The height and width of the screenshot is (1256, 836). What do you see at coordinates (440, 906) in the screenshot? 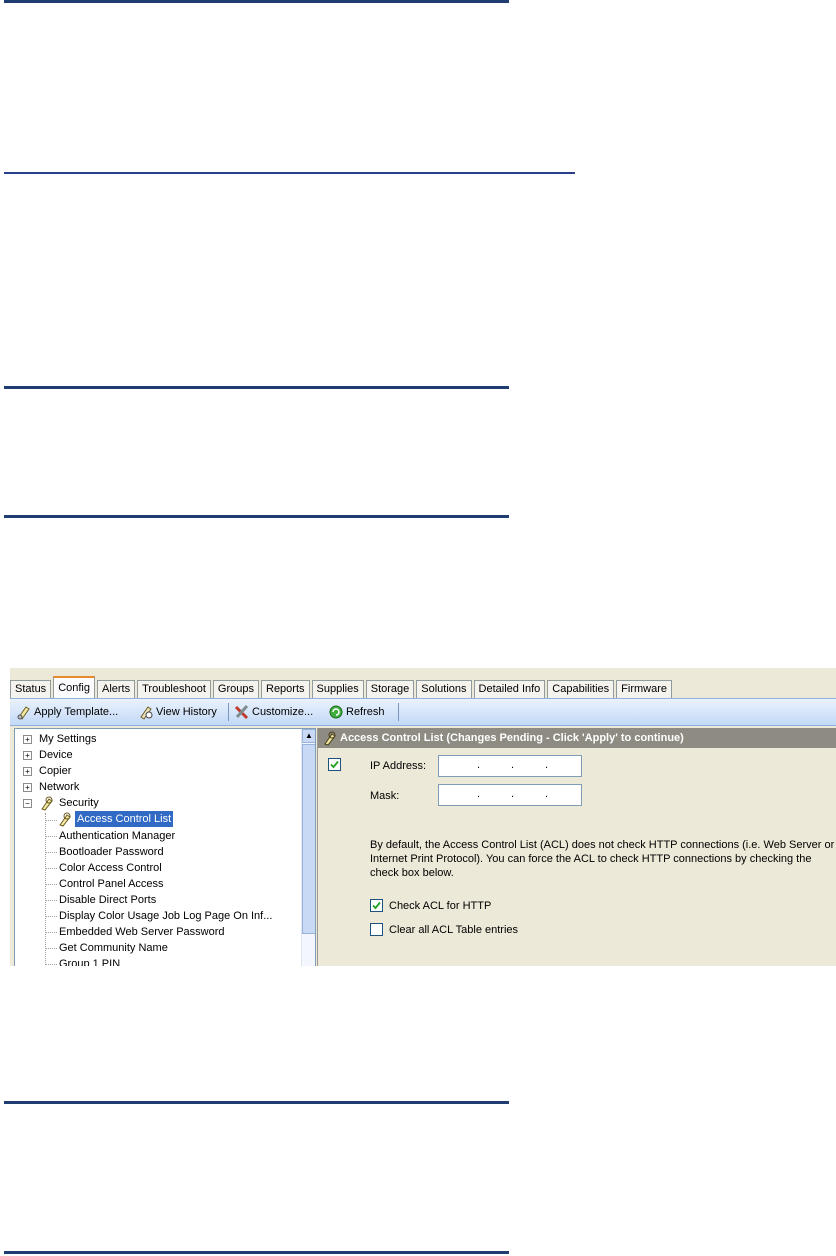
I see `check-acl-http-label: Check ACL for HTTP` at bounding box center [440, 906].